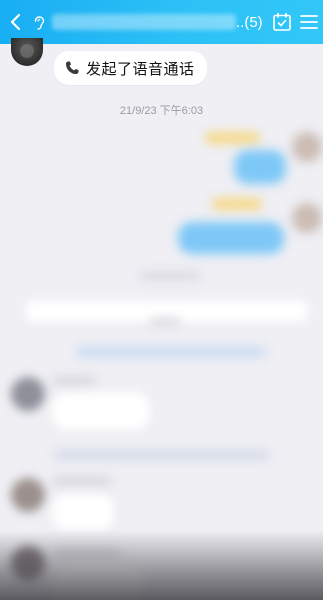 This screenshot has height=600, width=323. I want to click on message-timestamp: 21/9/23 下午6:03, so click(161, 111).